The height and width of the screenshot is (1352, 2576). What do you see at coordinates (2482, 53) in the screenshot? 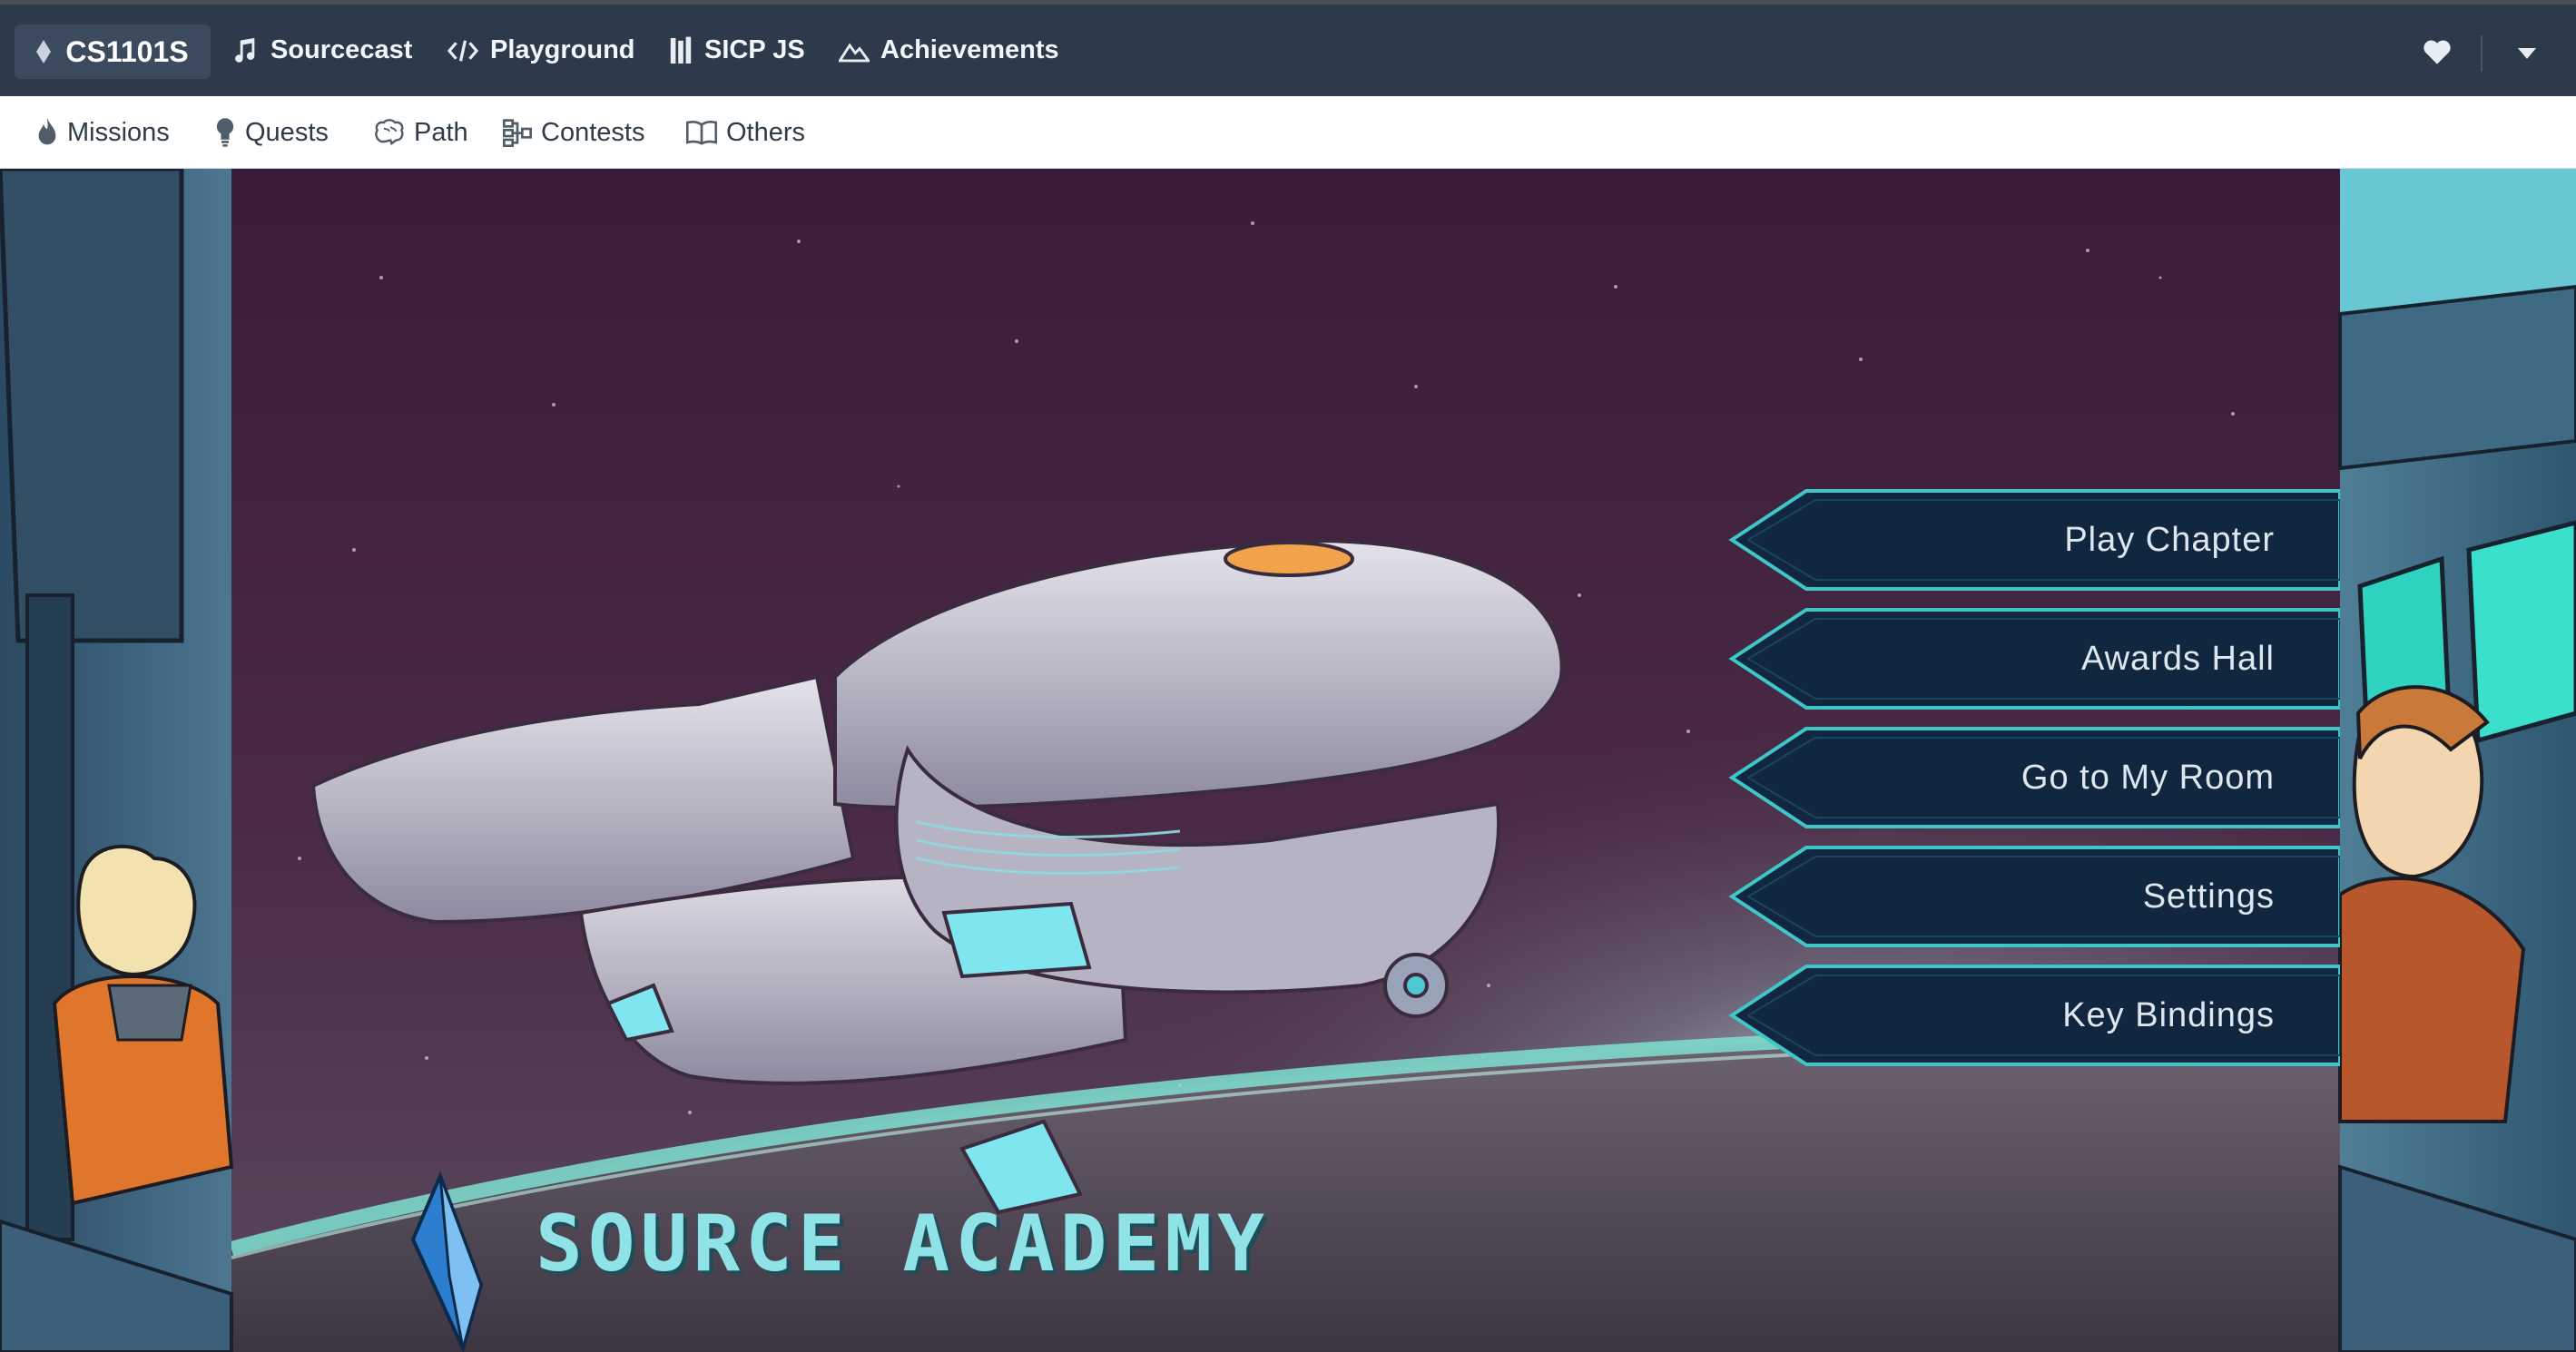
I see `topbar-divider` at bounding box center [2482, 53].